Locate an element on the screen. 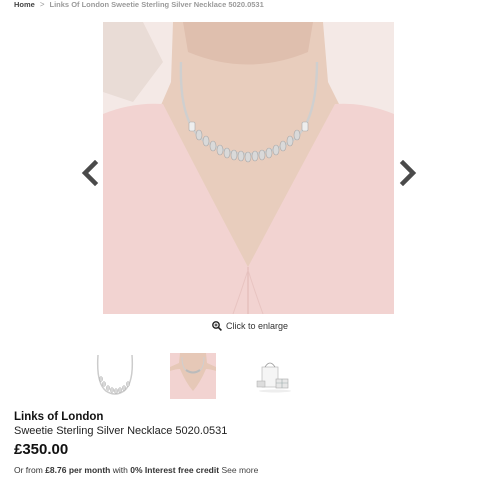  necklace-flat-thumbnail-image is located at coordinates (115, 376).